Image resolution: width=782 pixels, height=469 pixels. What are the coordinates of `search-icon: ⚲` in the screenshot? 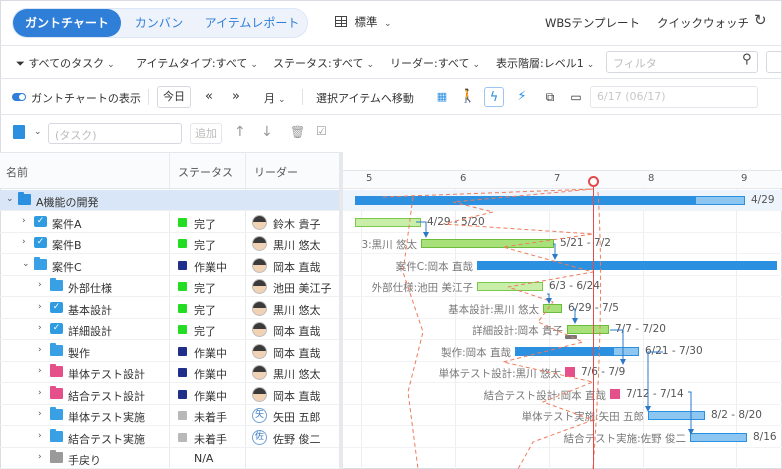 It's located at (747, 59).